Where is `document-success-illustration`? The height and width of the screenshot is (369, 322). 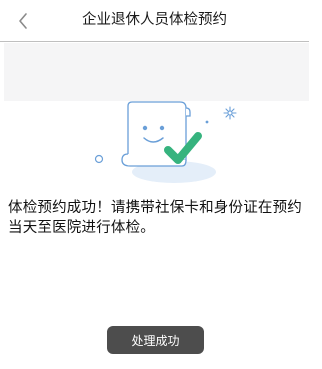
document-success-illustration is located at coordinates (165, 142).